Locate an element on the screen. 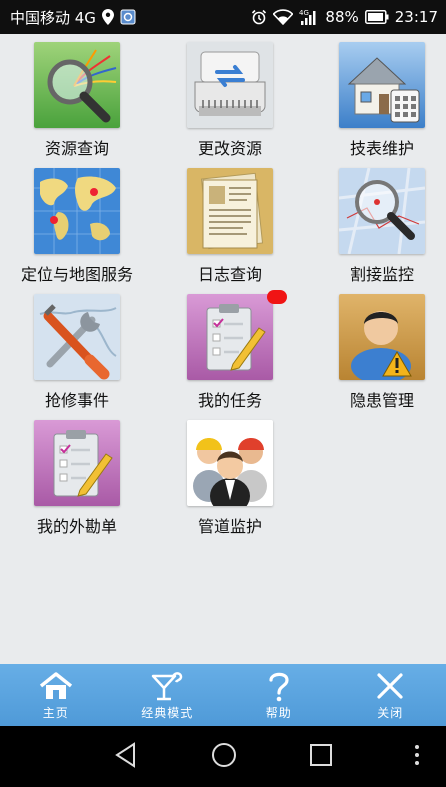 The image size is (446, 787). close-icon is located at coordinates (390, 686).